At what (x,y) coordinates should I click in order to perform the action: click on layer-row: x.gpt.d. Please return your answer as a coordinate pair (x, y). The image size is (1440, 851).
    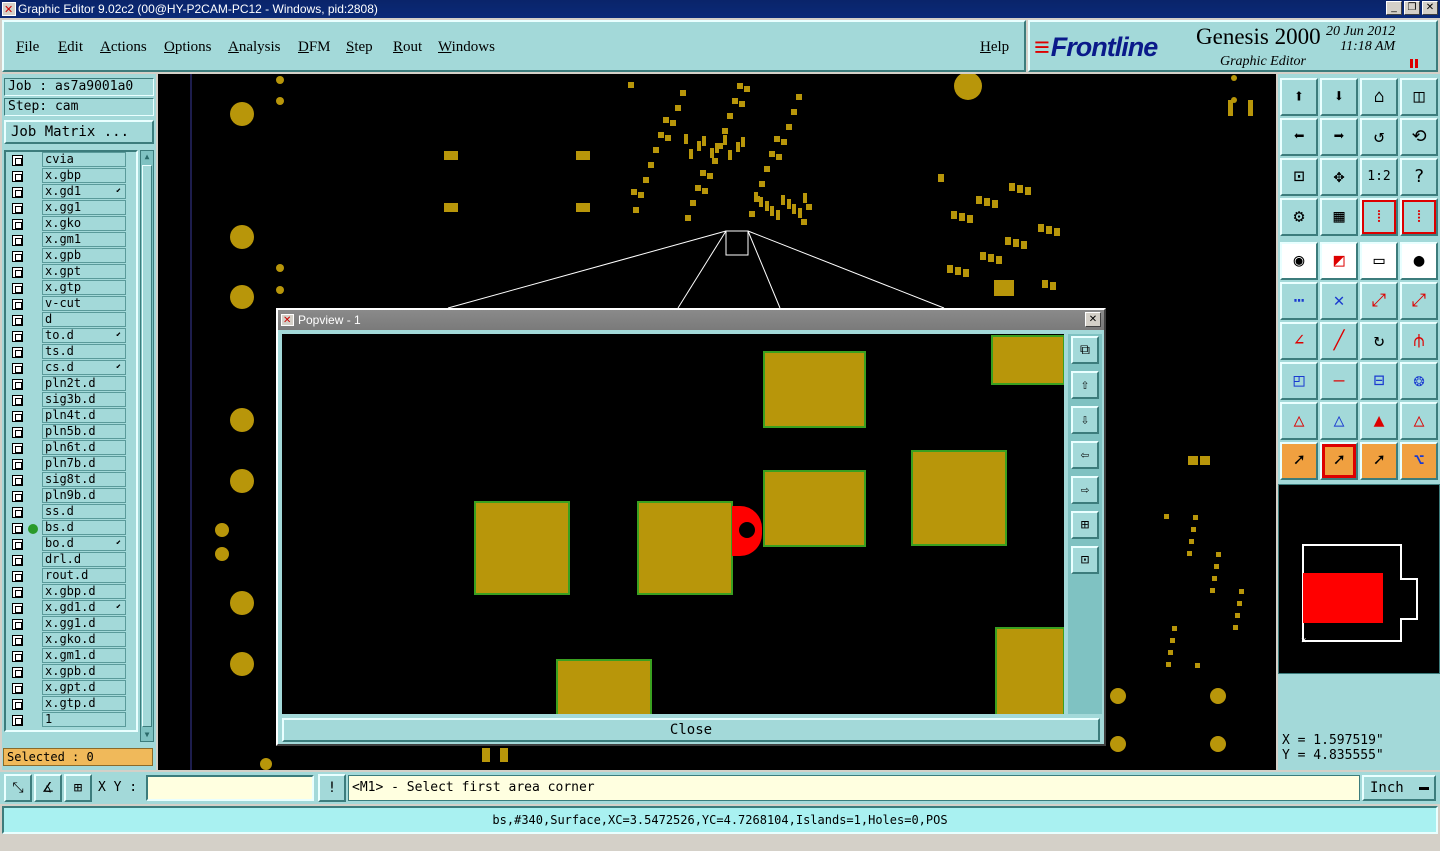
    Looking at the image, I should click on (71, 688).